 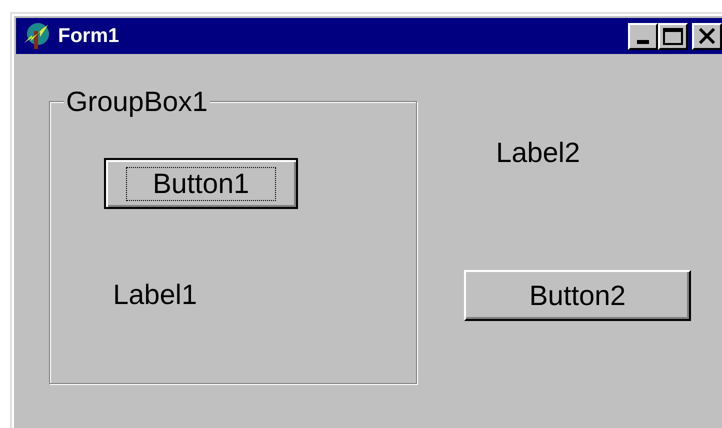 I want to click on maximize-icon, so click(x=673, y=36).